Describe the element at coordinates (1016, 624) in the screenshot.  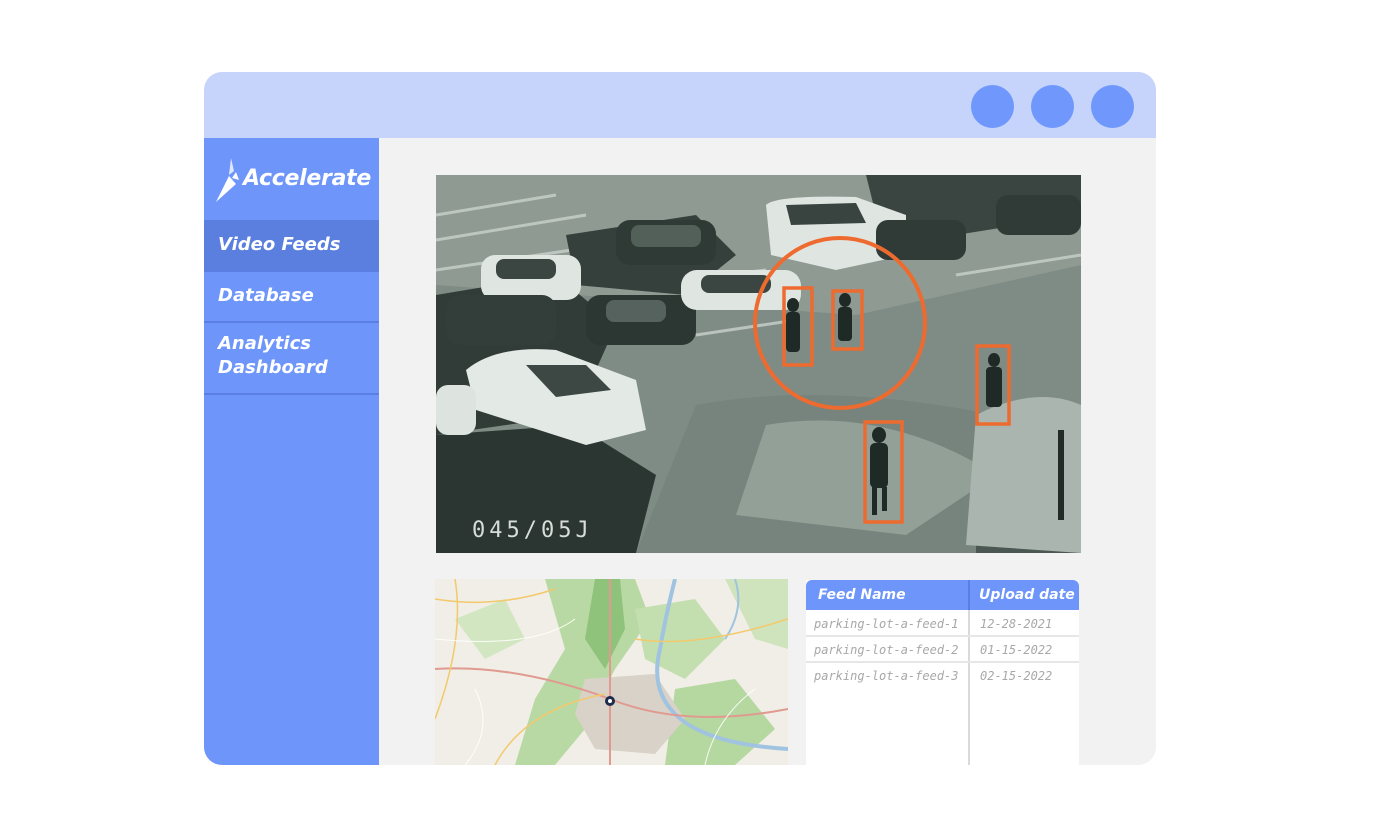
I see `upload-date-cell: 12-28-2021` at that location.